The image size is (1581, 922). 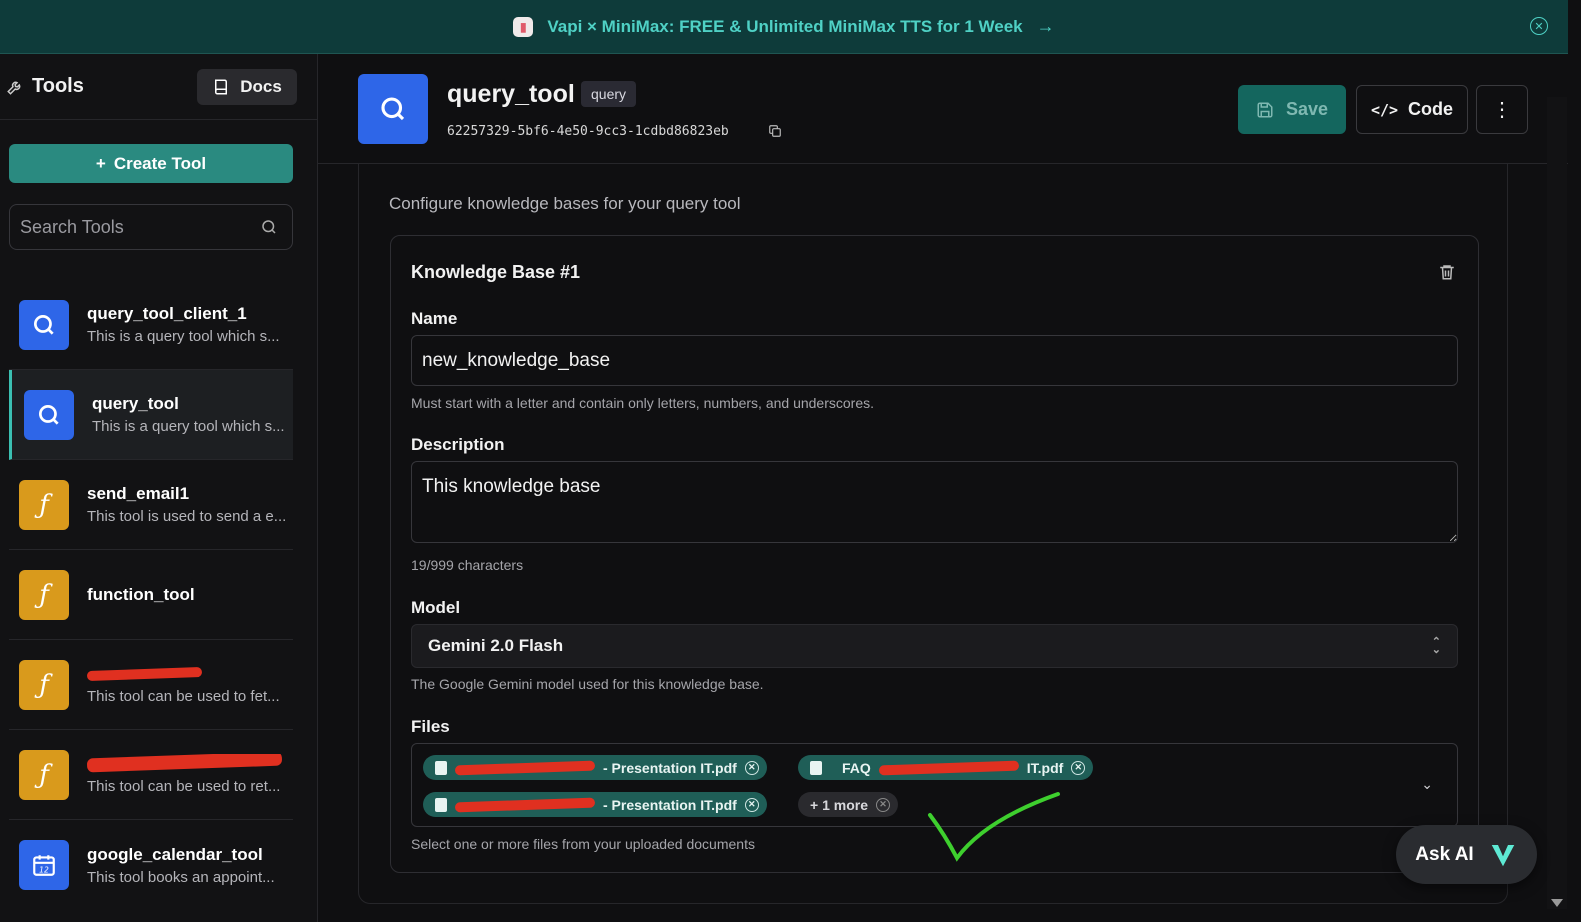 What do you see at coordinates (609, 94) in the screenshot?
I see `tool-type-badge: query` at bounding box center [609, 94].